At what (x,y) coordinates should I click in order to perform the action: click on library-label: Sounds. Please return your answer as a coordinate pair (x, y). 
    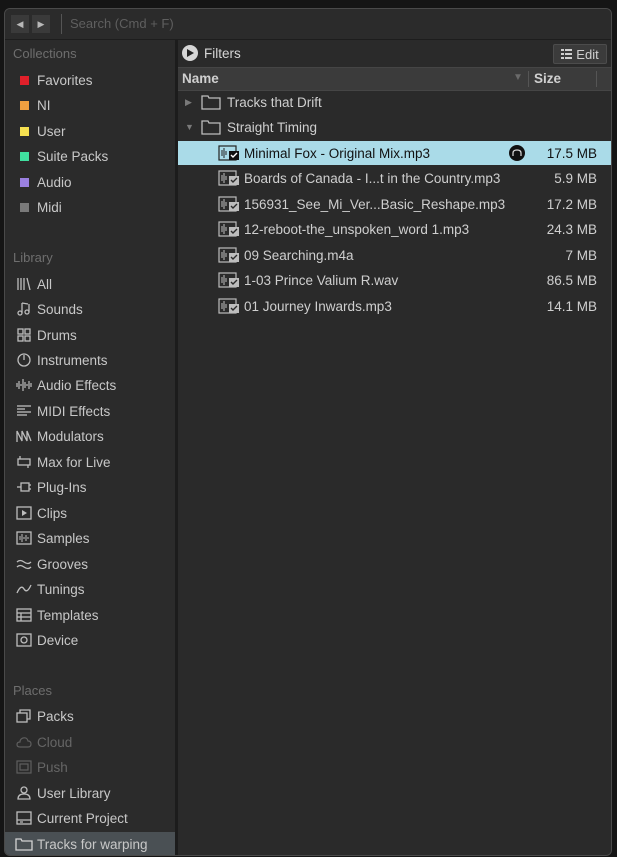
    Looking at the image, I should click on (60, 309).